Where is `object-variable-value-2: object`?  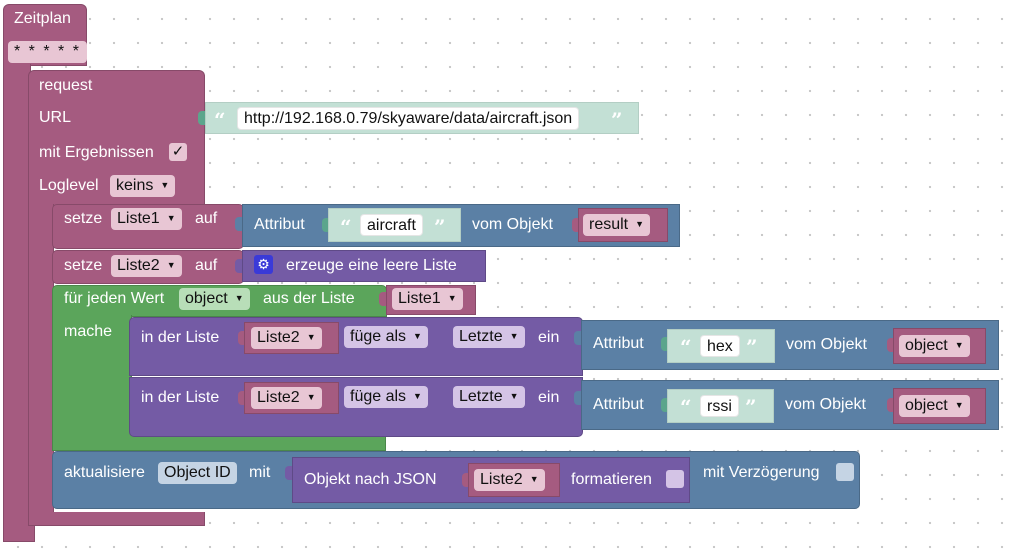
object-variable-value-2: object is located at coordinates (926, 405).